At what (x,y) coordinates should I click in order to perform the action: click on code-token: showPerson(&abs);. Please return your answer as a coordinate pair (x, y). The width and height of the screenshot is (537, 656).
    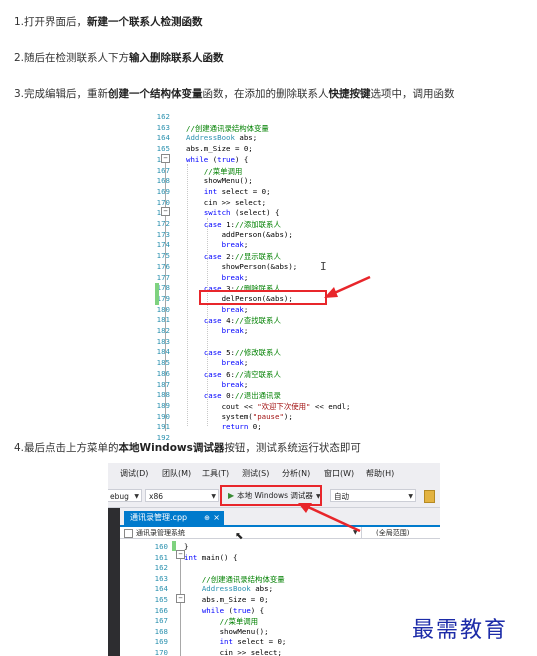
    Looking at the image, I should click on (242, 266).